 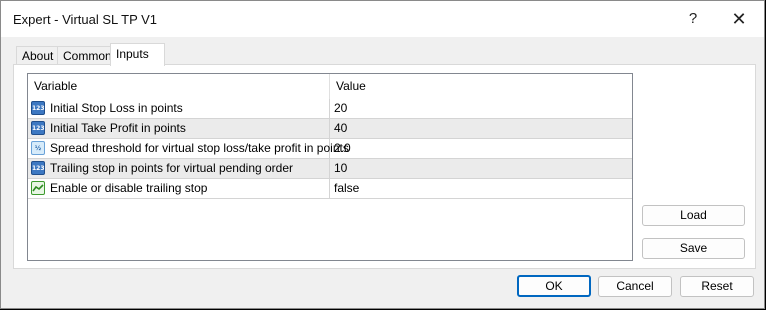 I want to click on table-row: 123 Initial Take Profit in points 40, so click(x=330, y=129).